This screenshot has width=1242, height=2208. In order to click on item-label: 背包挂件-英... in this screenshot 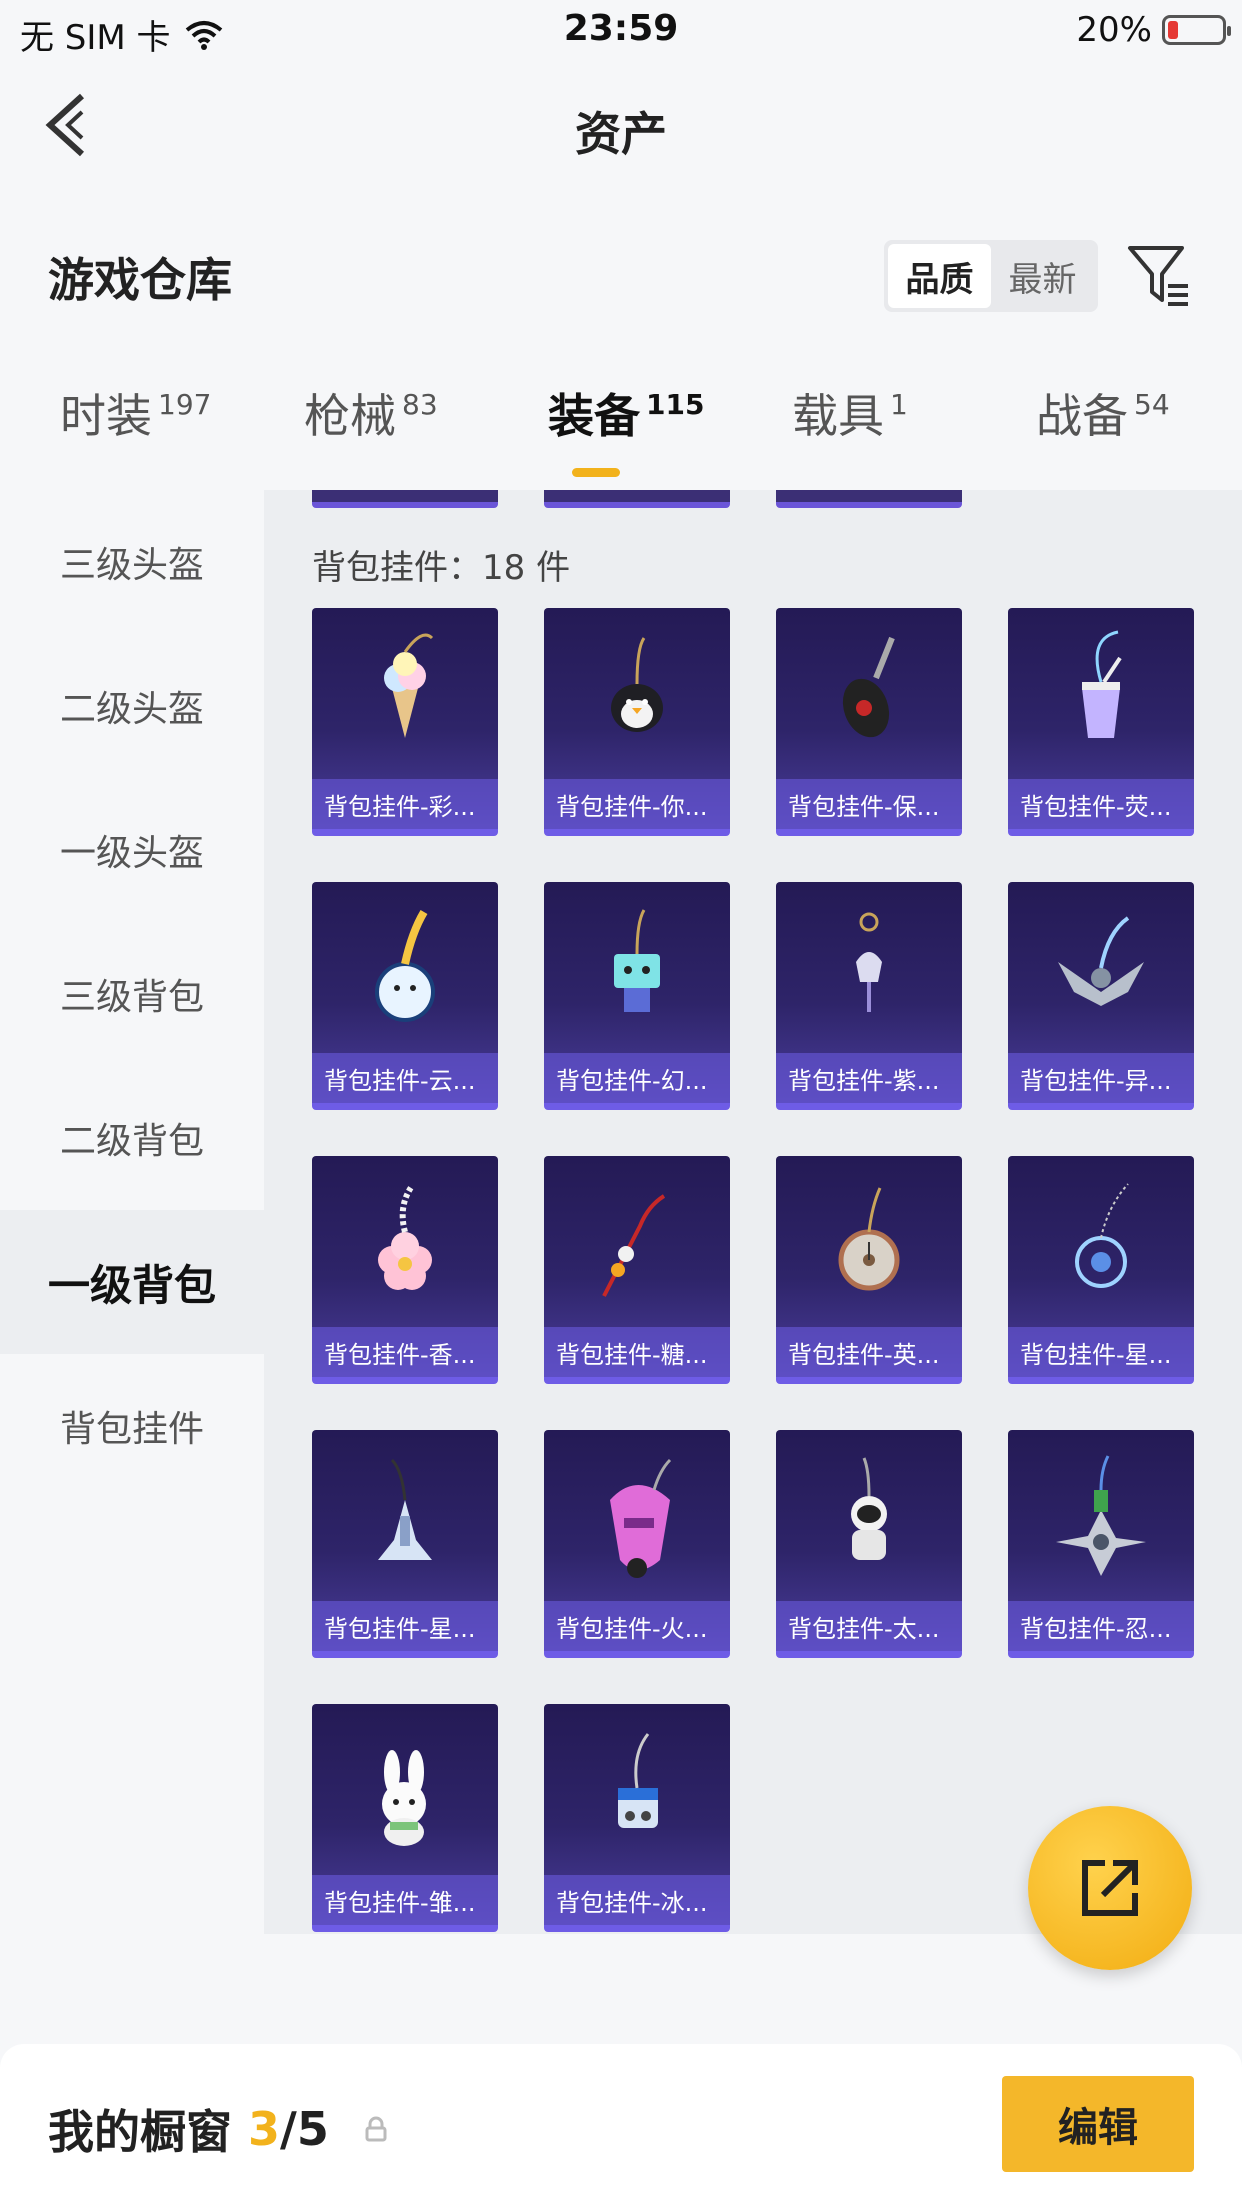, I will do `click(869, 1352)`.